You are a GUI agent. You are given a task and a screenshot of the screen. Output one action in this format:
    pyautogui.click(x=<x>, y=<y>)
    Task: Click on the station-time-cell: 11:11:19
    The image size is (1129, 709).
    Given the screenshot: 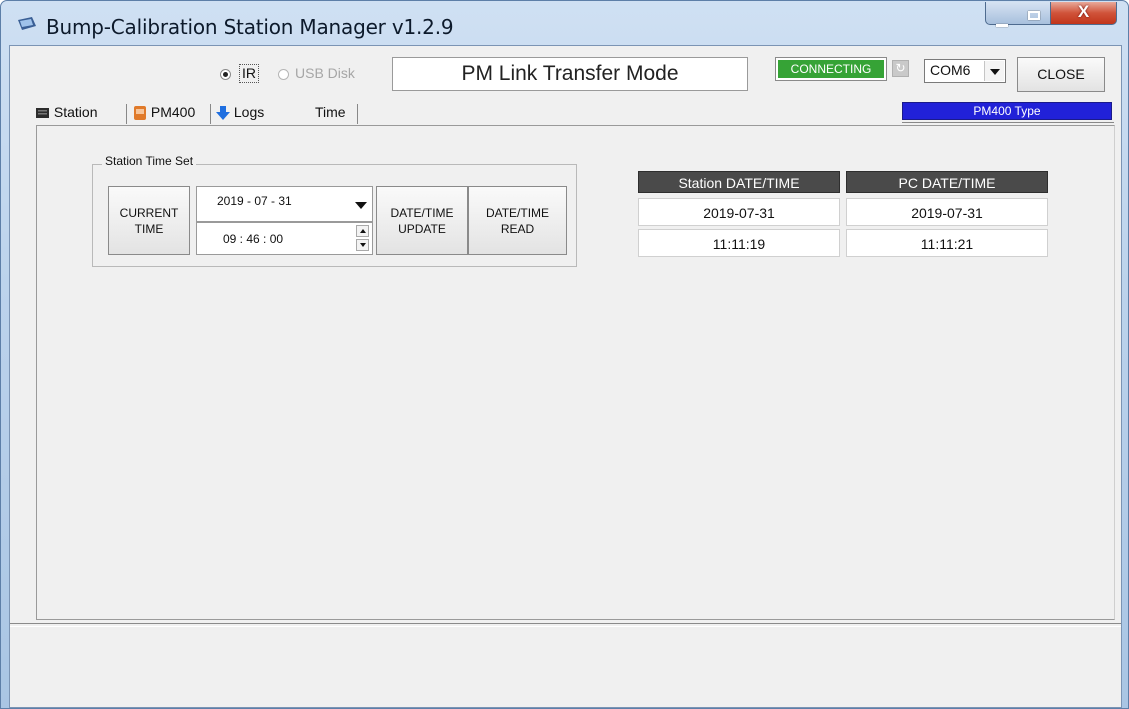 What is the action you would take?
    pyautogui.click(x=739, y=243)
    